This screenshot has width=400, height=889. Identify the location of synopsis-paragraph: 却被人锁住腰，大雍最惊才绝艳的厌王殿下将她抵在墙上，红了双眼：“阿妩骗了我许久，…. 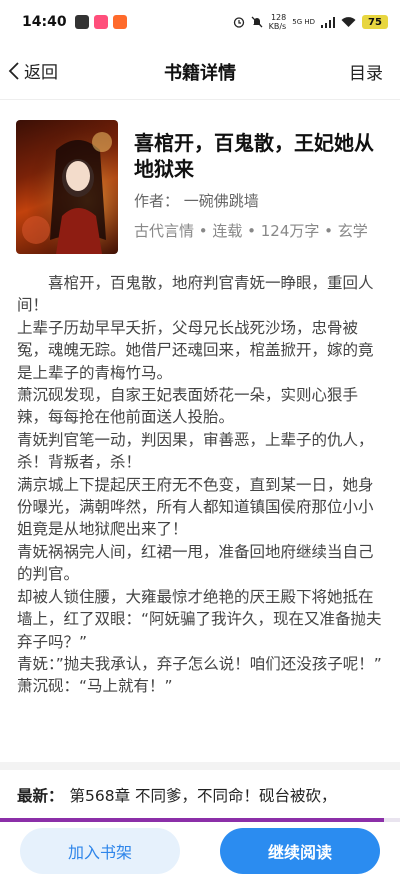
(199, 619).